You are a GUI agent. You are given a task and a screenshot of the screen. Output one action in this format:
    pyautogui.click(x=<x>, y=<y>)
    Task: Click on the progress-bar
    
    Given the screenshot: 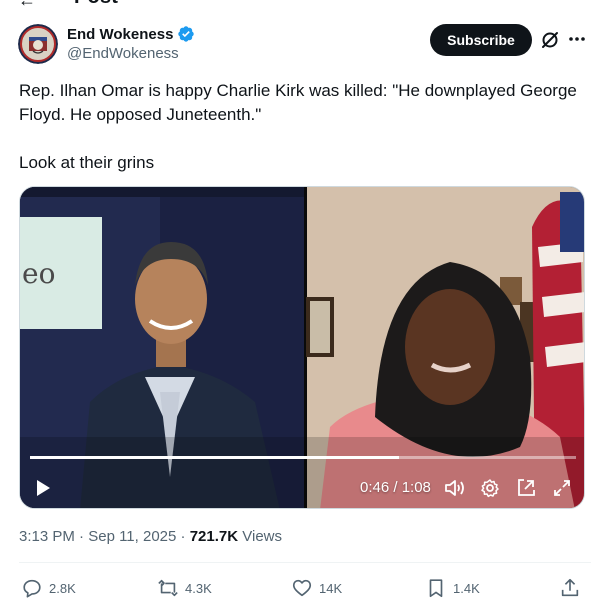 What is the action you would take?
    pyautogui.click(x=303, y=457)
    